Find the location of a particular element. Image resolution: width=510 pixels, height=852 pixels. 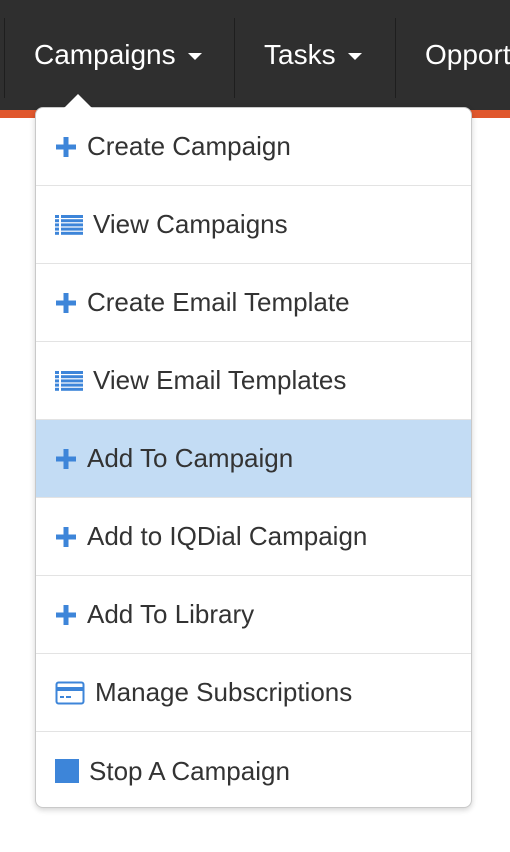

menu-item-label: Create Email Template is located at coordinates (218, 302).